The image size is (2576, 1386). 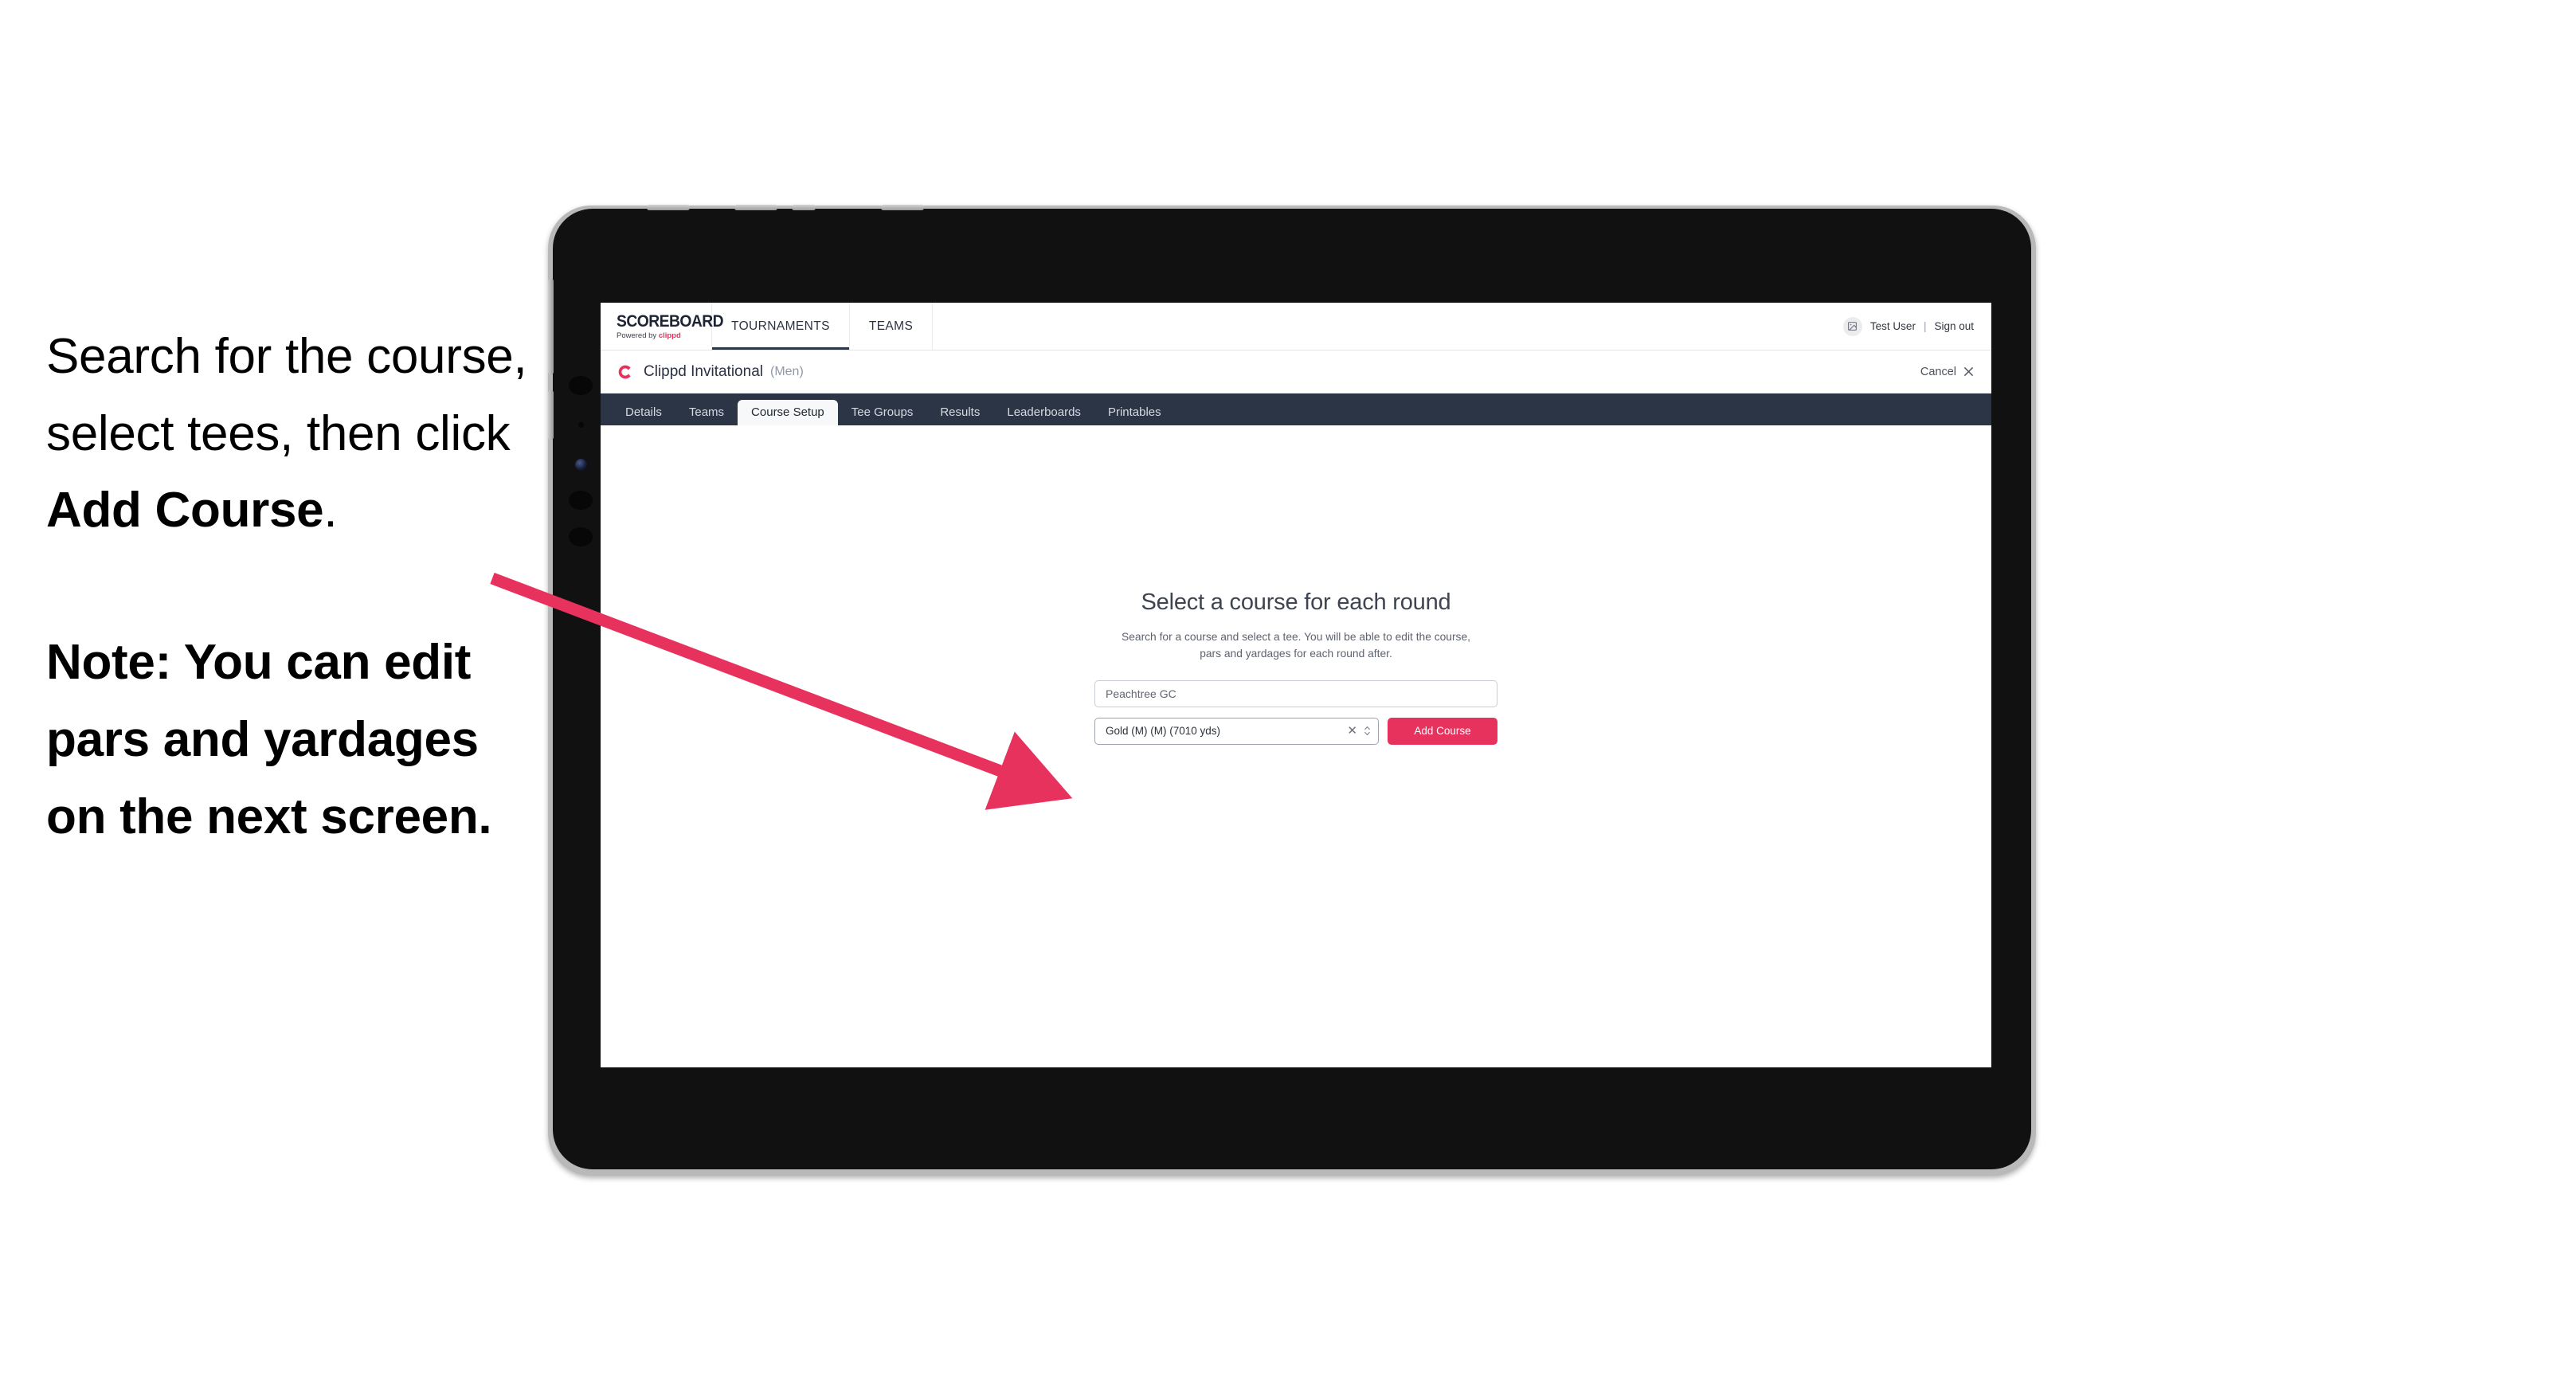 I want to click on scoreboard-wordmark: SCOREBOARD, so click(x=670, y=321).